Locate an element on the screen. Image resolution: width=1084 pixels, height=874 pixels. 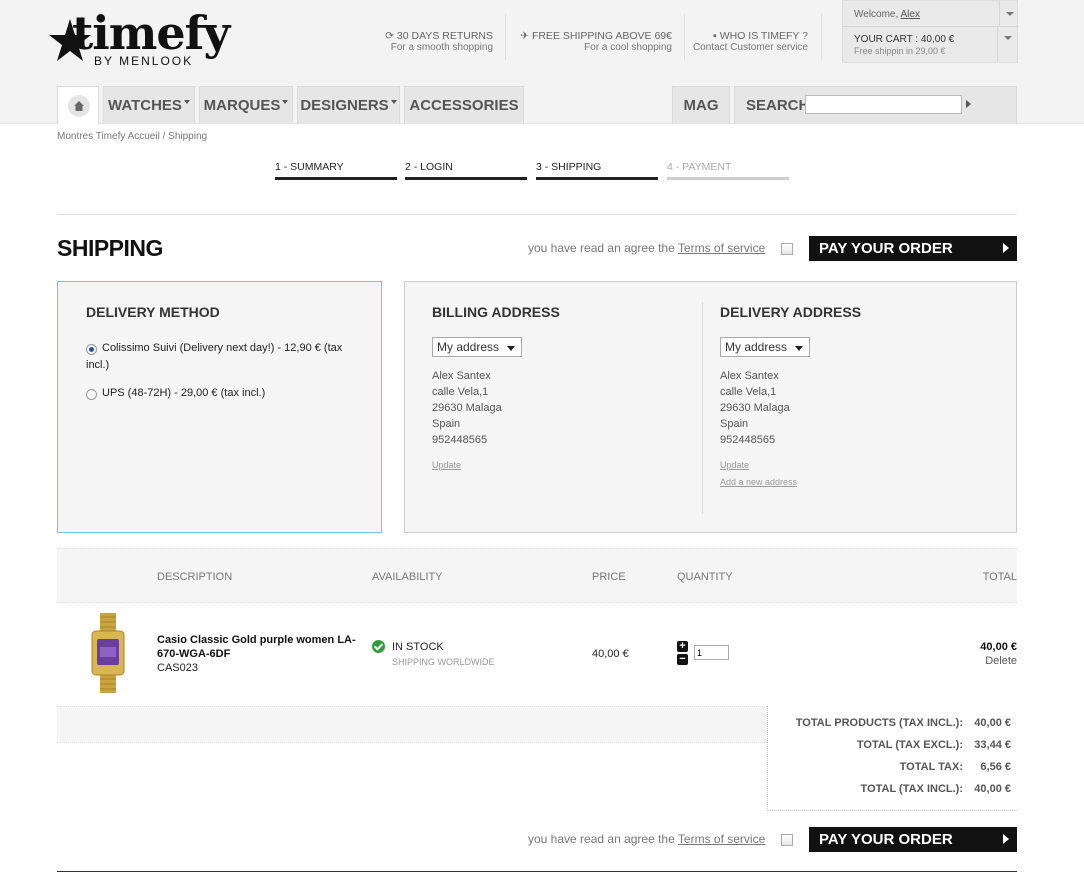
nav-label: MAG is located at coordinates (701, 105).